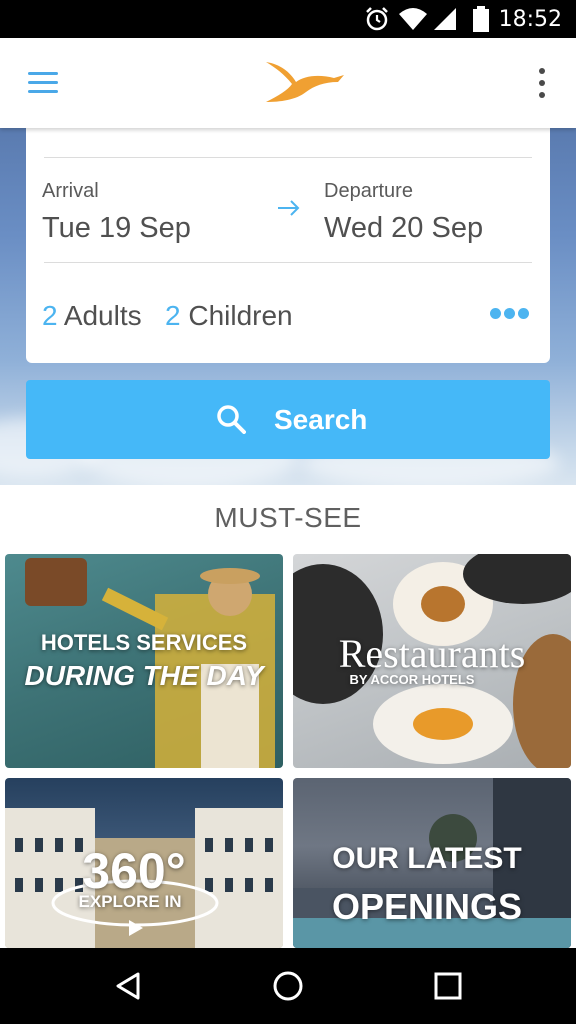  What do you see at coordinates (481, 19) in the screenshot?
I see `battery-icon` at bounding box center [481, 19].